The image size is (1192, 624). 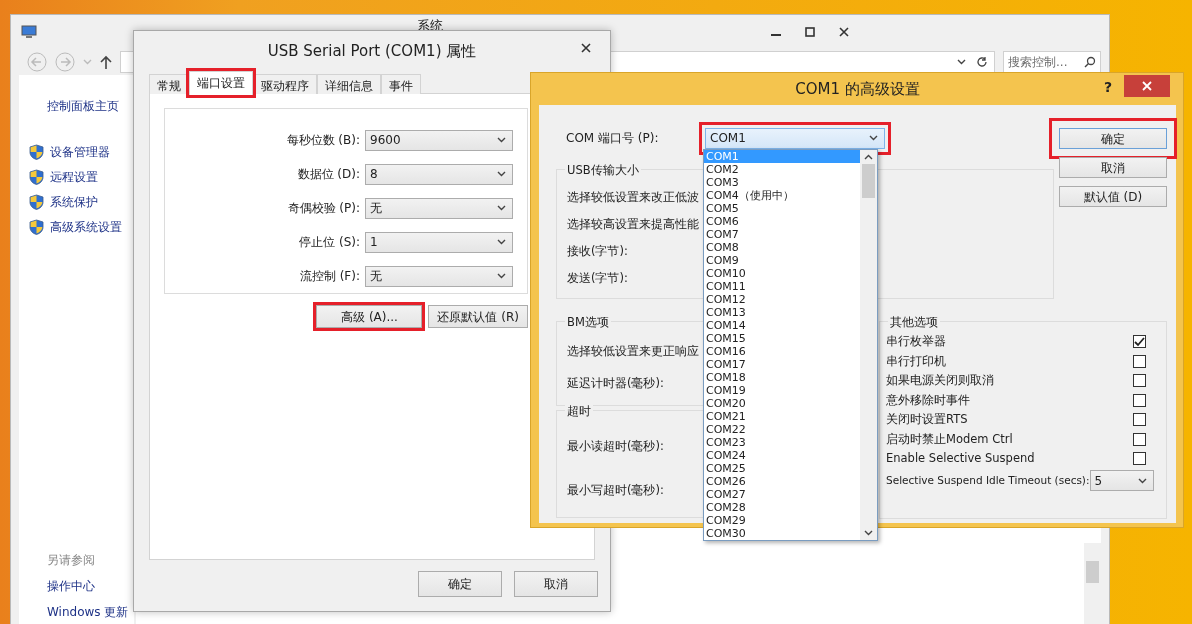 I want to click on dropdown-option: COM8, so click(x=782, y=247).